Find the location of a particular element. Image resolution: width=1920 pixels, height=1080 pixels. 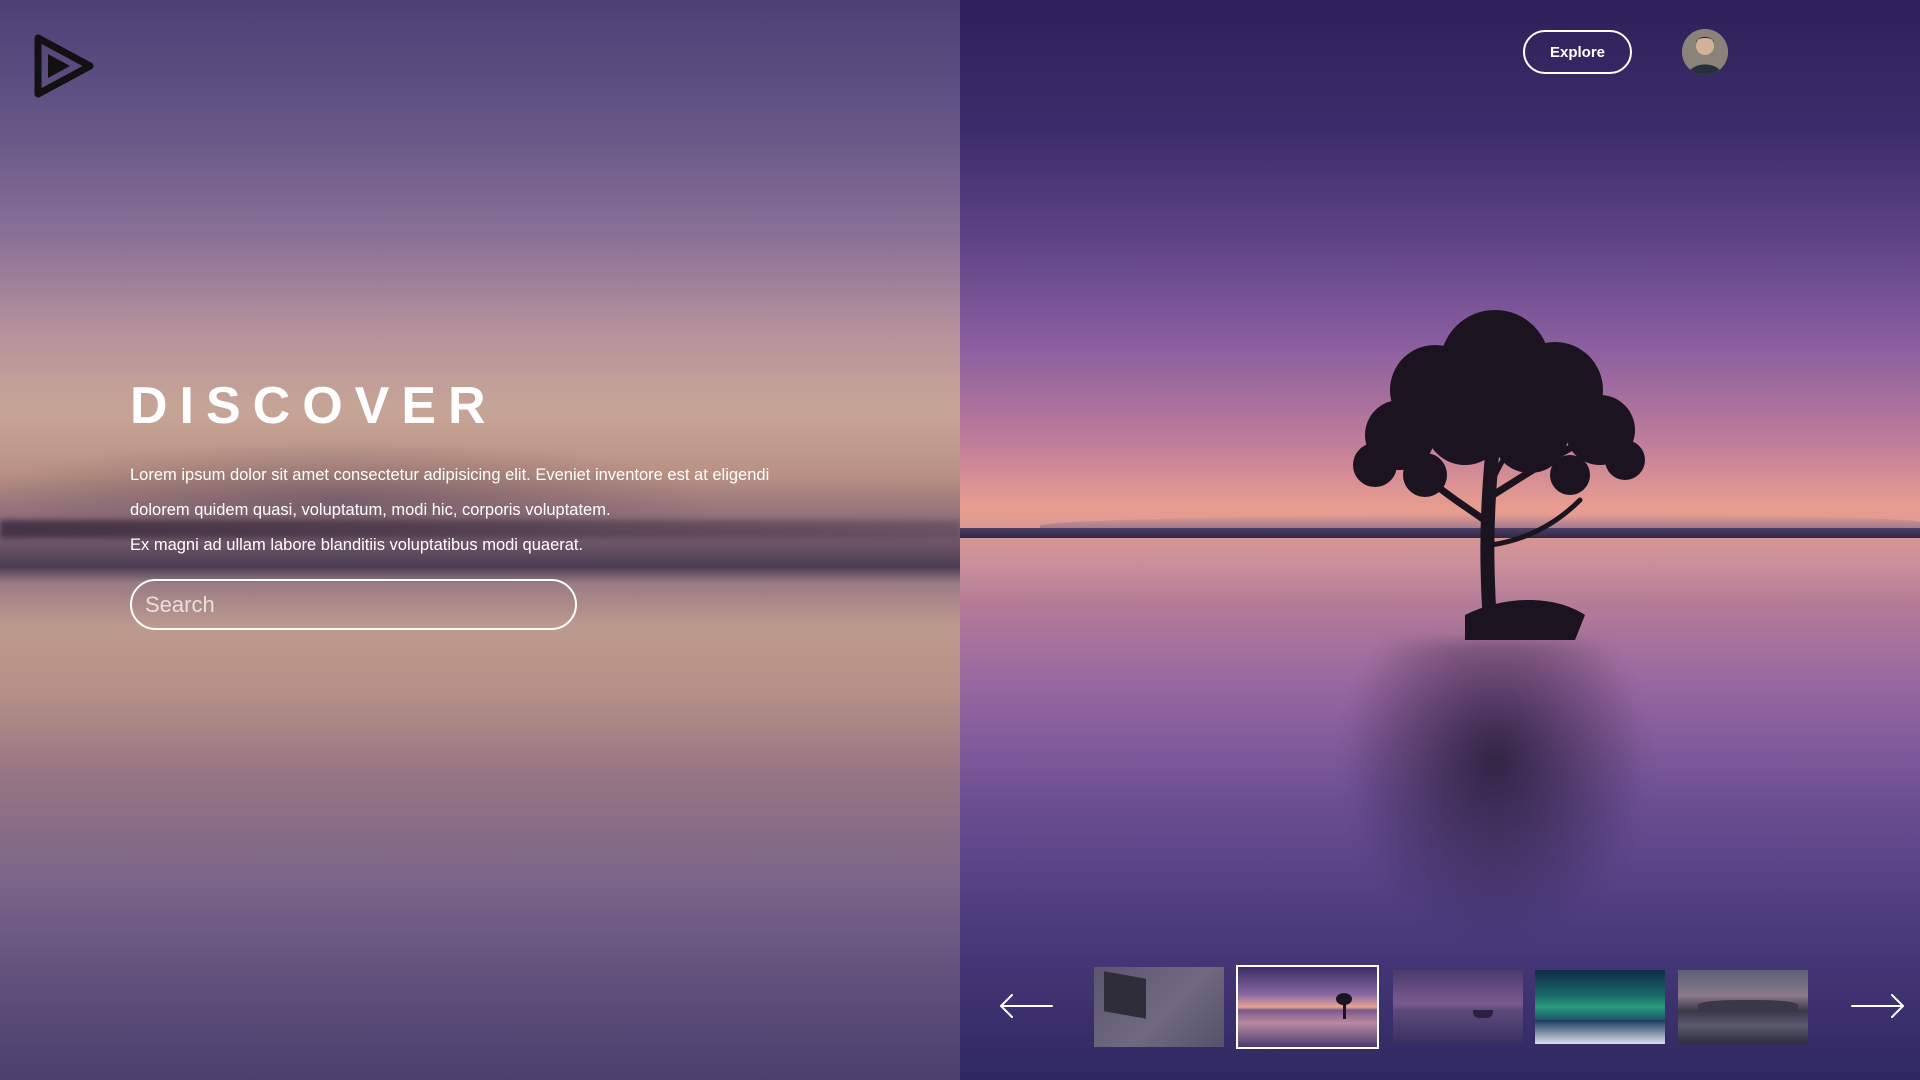

thumbnail-aurora is located at coordinates (1600, 1007).